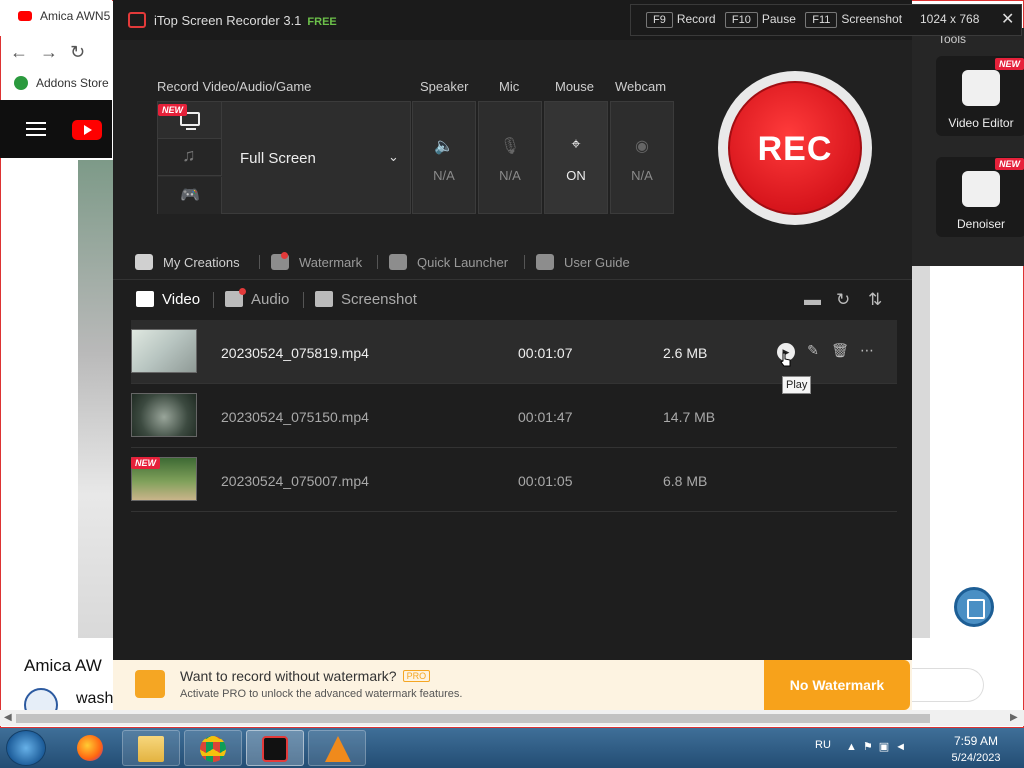 The image size is (1024, 768). Describe the element at coordinates (583, 262) in the screenshot. I see `user-guide-tab: User Guide` at that location.